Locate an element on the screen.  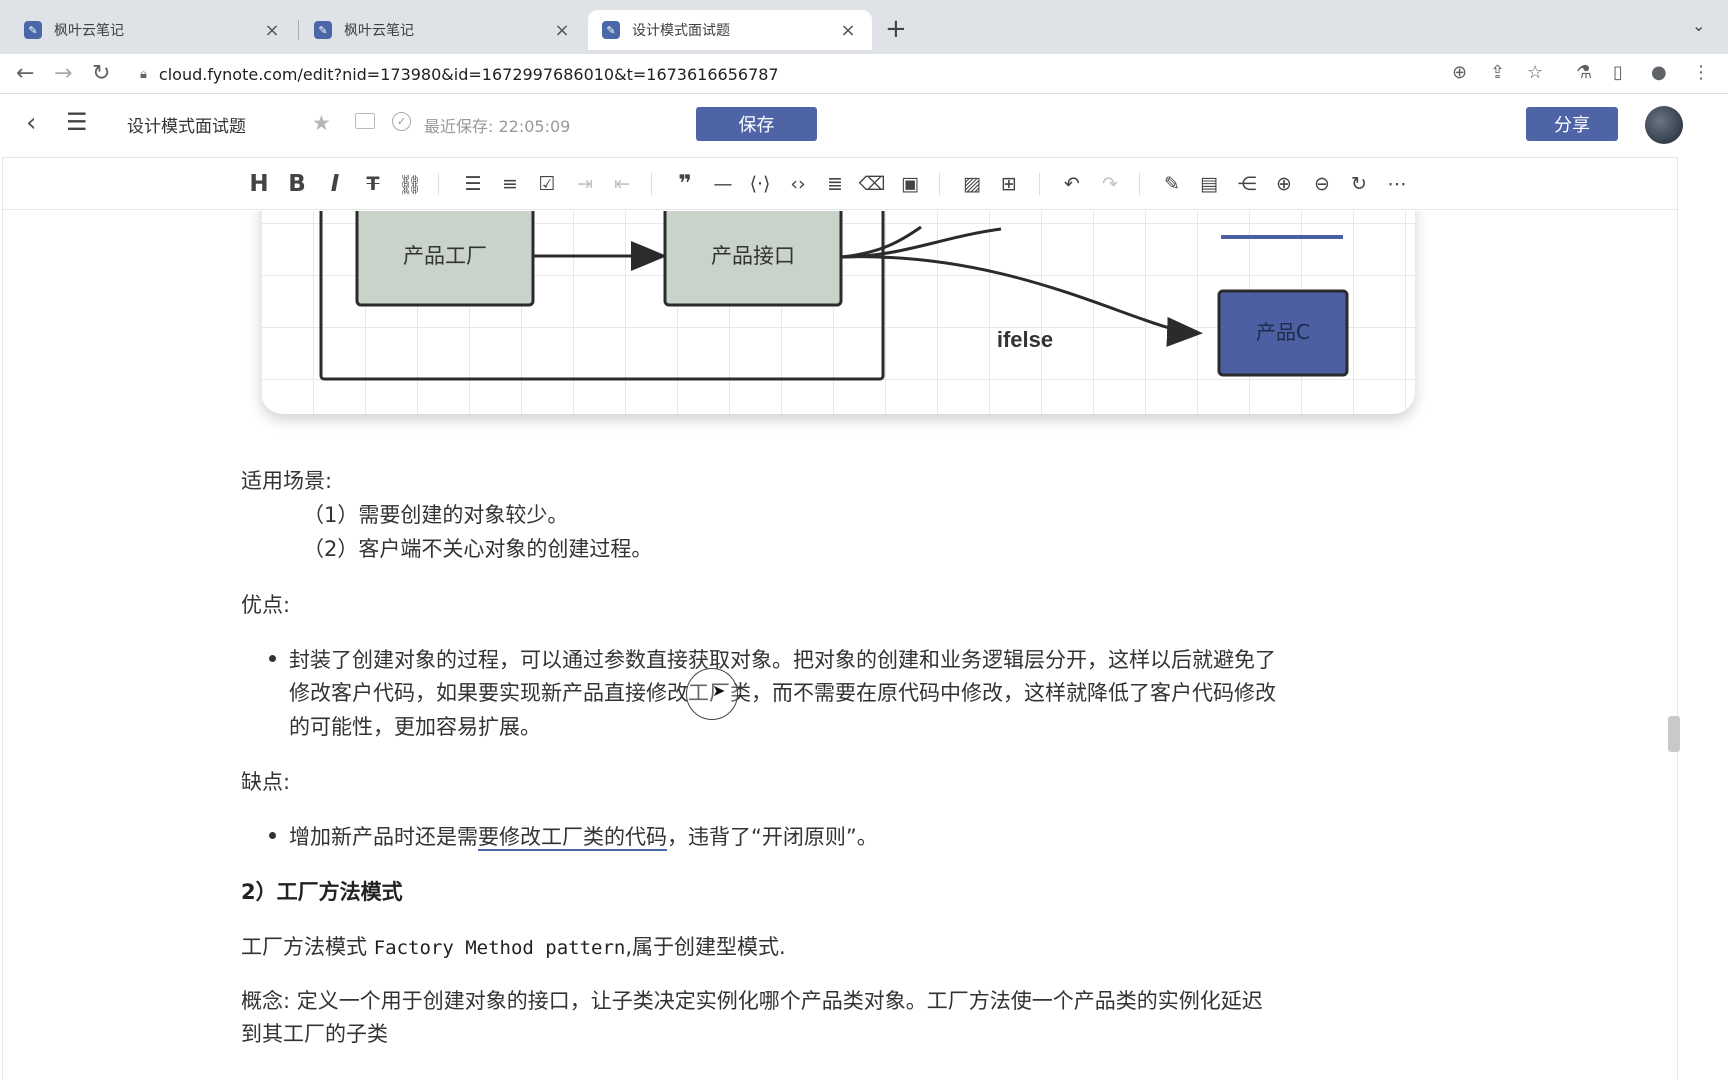
factory-method-line: 工厂方法模式 Factory Method pattern,属于创建型模式. is located at coordinates (513, 946).